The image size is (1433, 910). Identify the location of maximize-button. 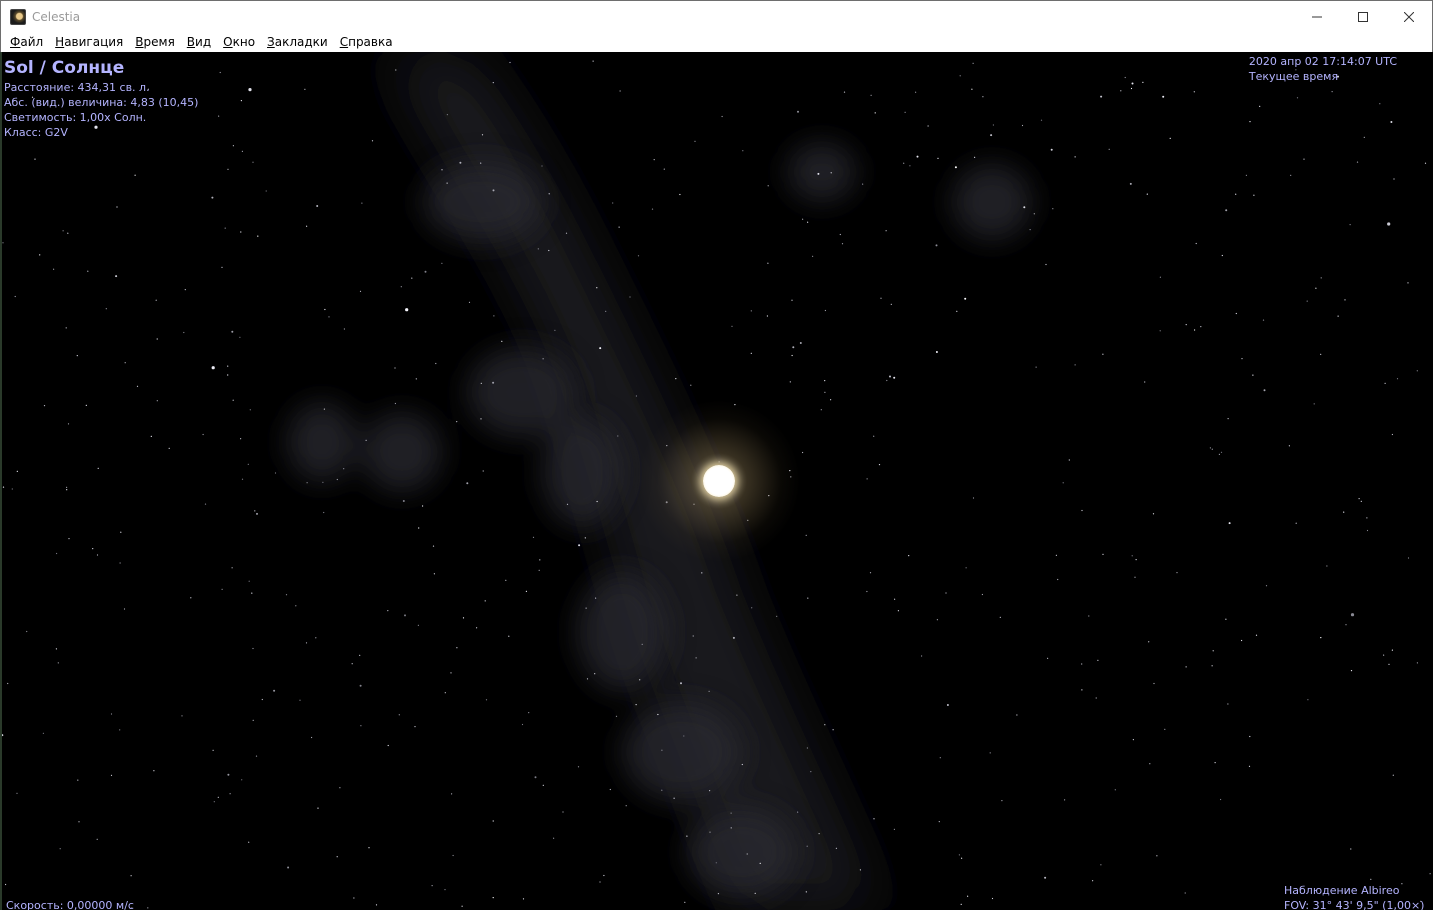
(1363, 17).